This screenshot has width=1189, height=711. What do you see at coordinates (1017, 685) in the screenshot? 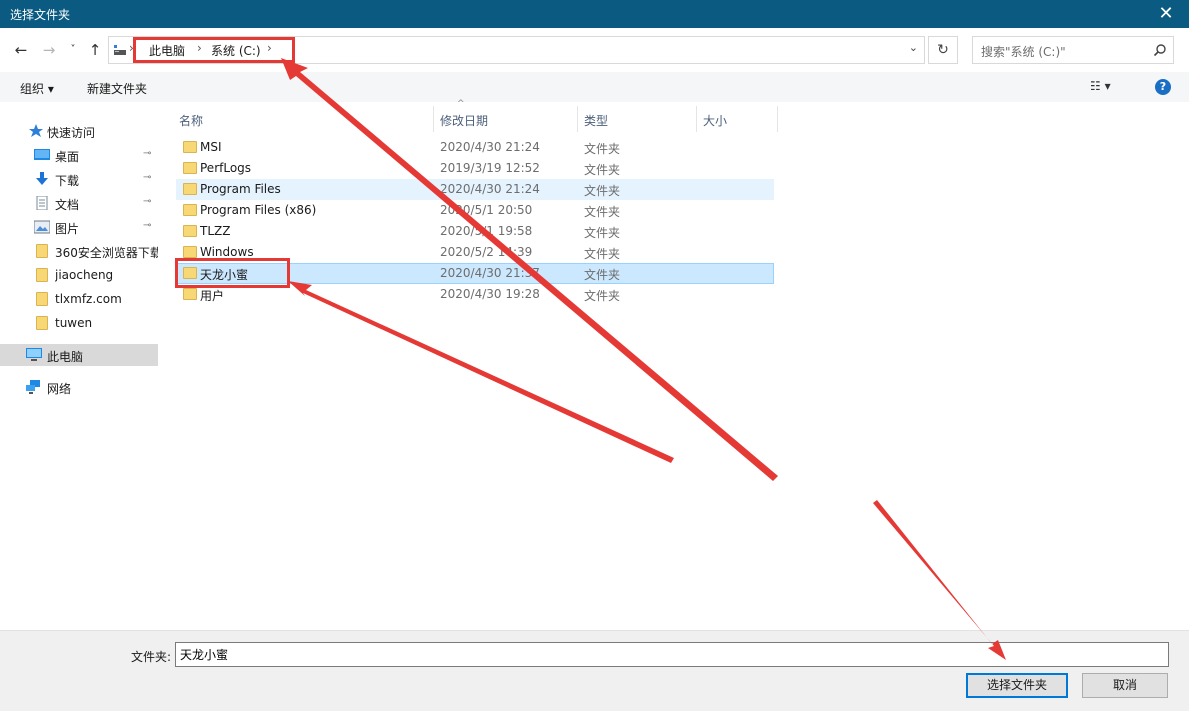
I see `select-folder-button: 选择文件夹` at bounding box center [1017, 685].